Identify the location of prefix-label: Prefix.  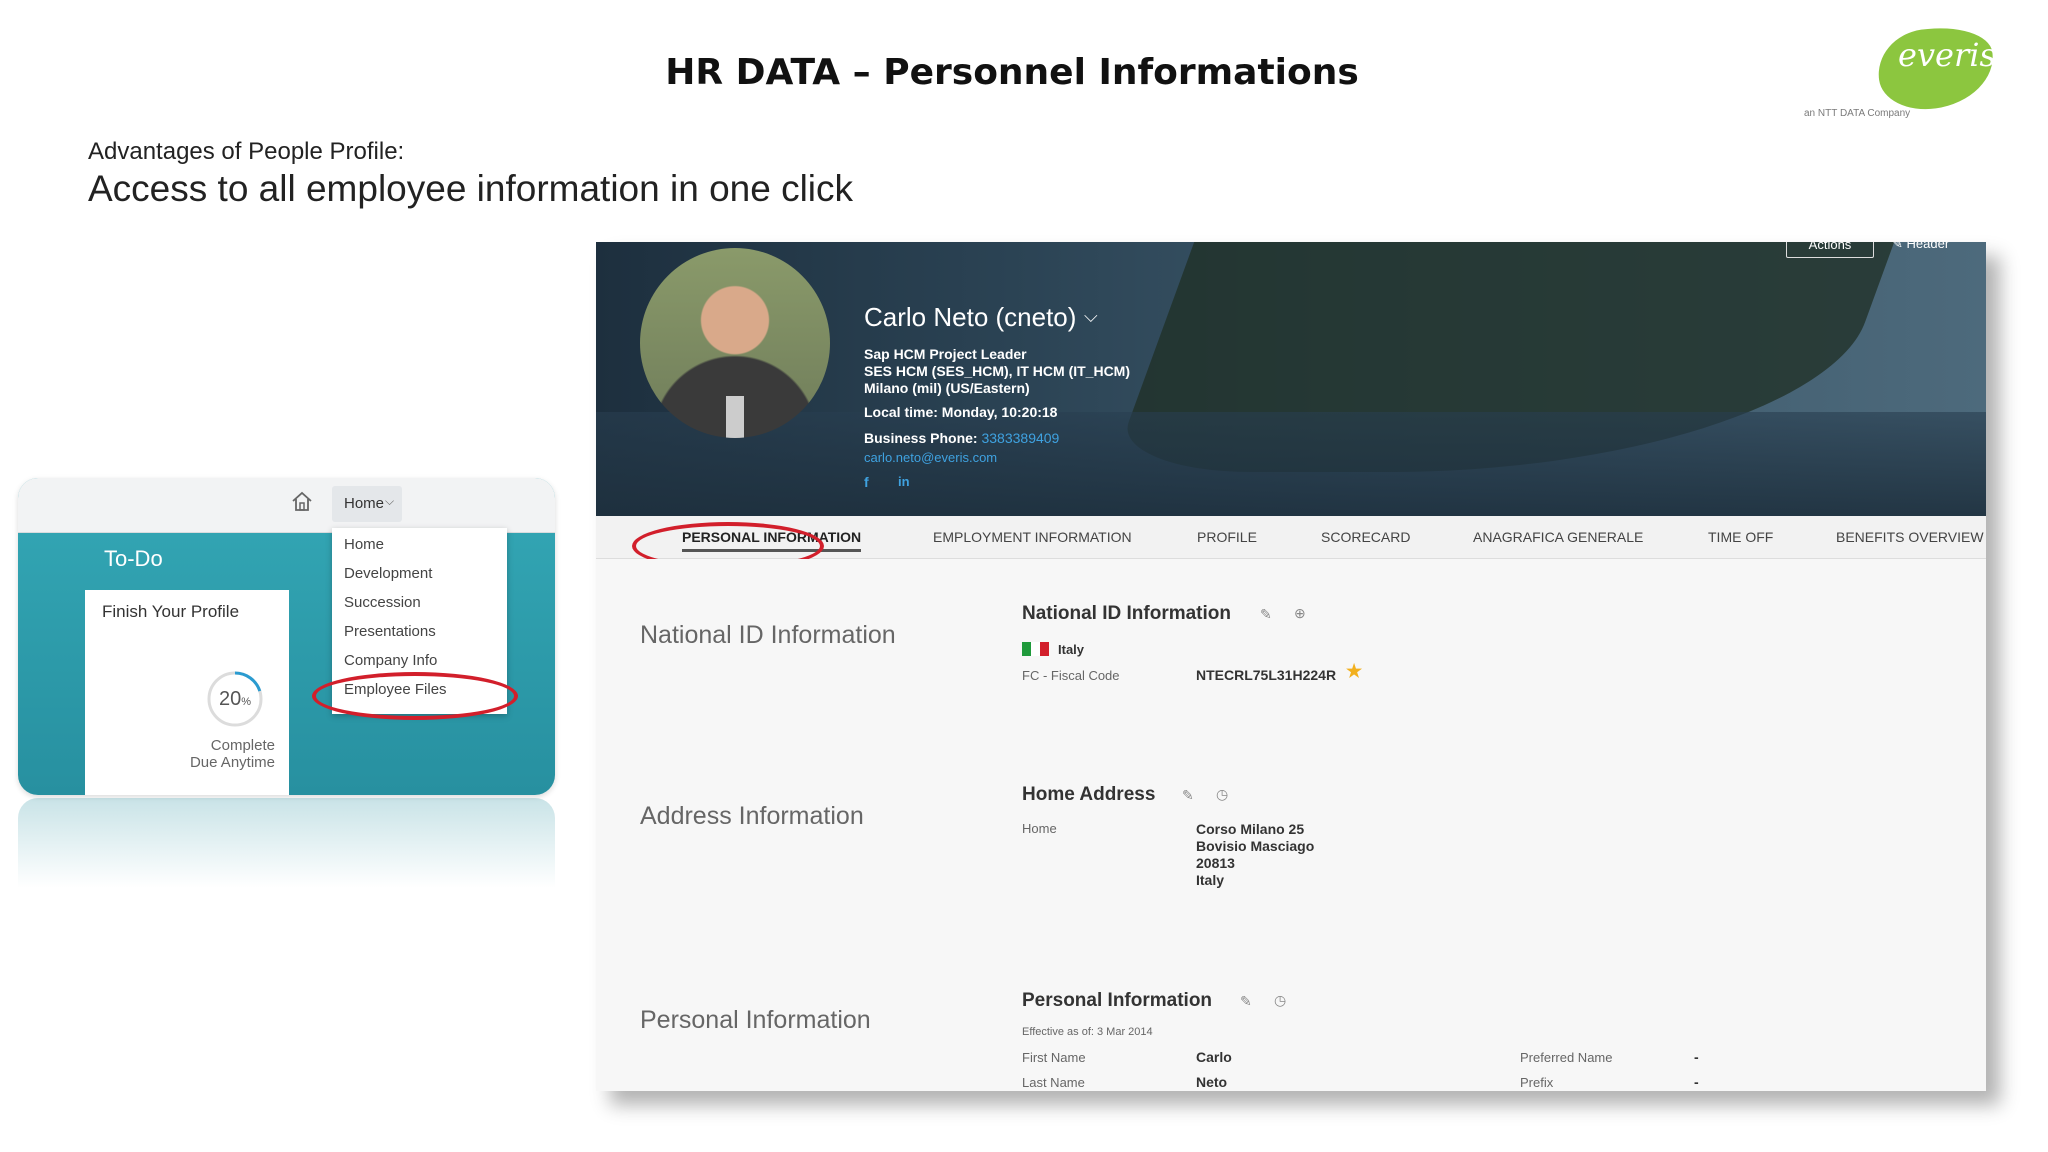
(1537, 1082).